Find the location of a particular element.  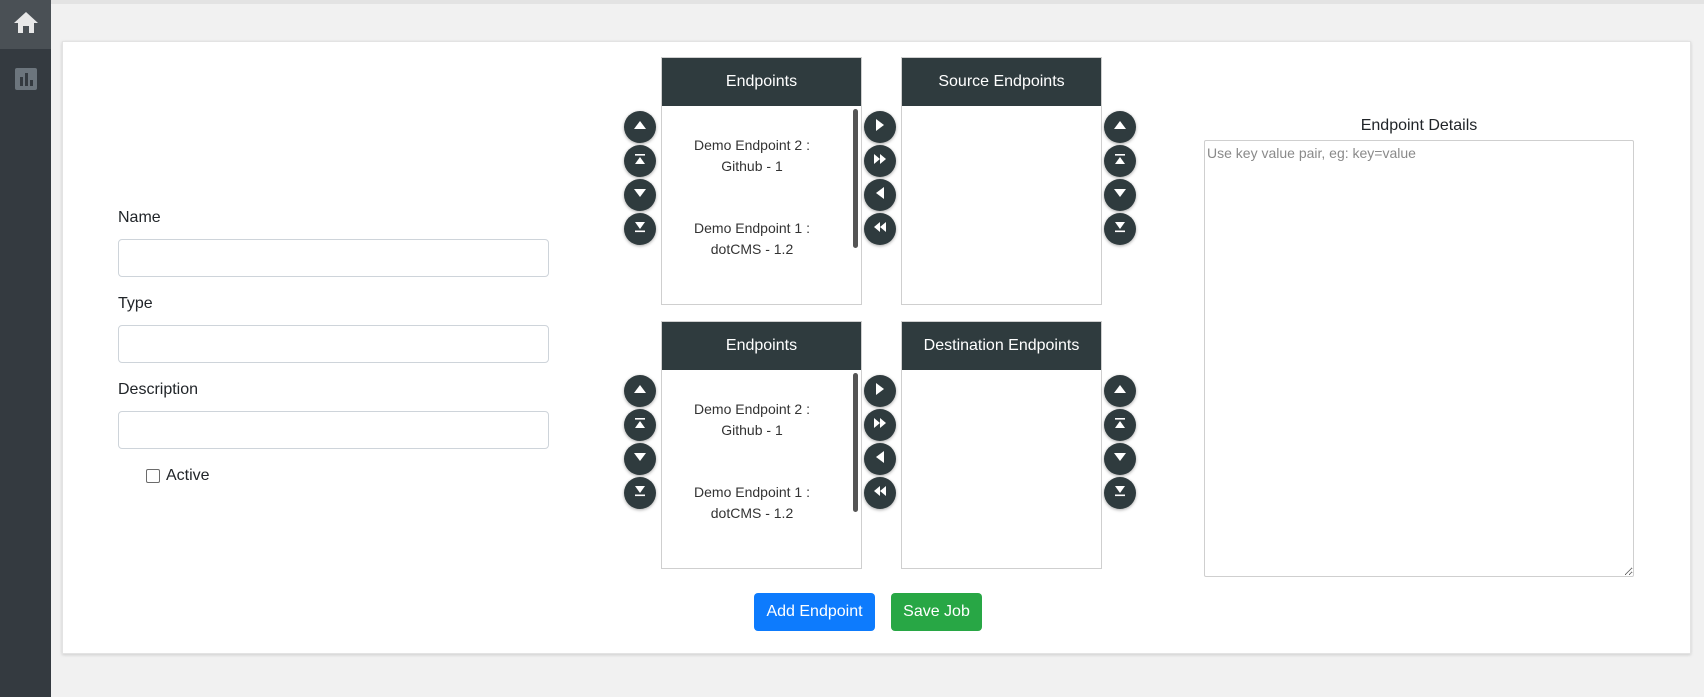

nav-home-button is located at coordinates (25, 24).